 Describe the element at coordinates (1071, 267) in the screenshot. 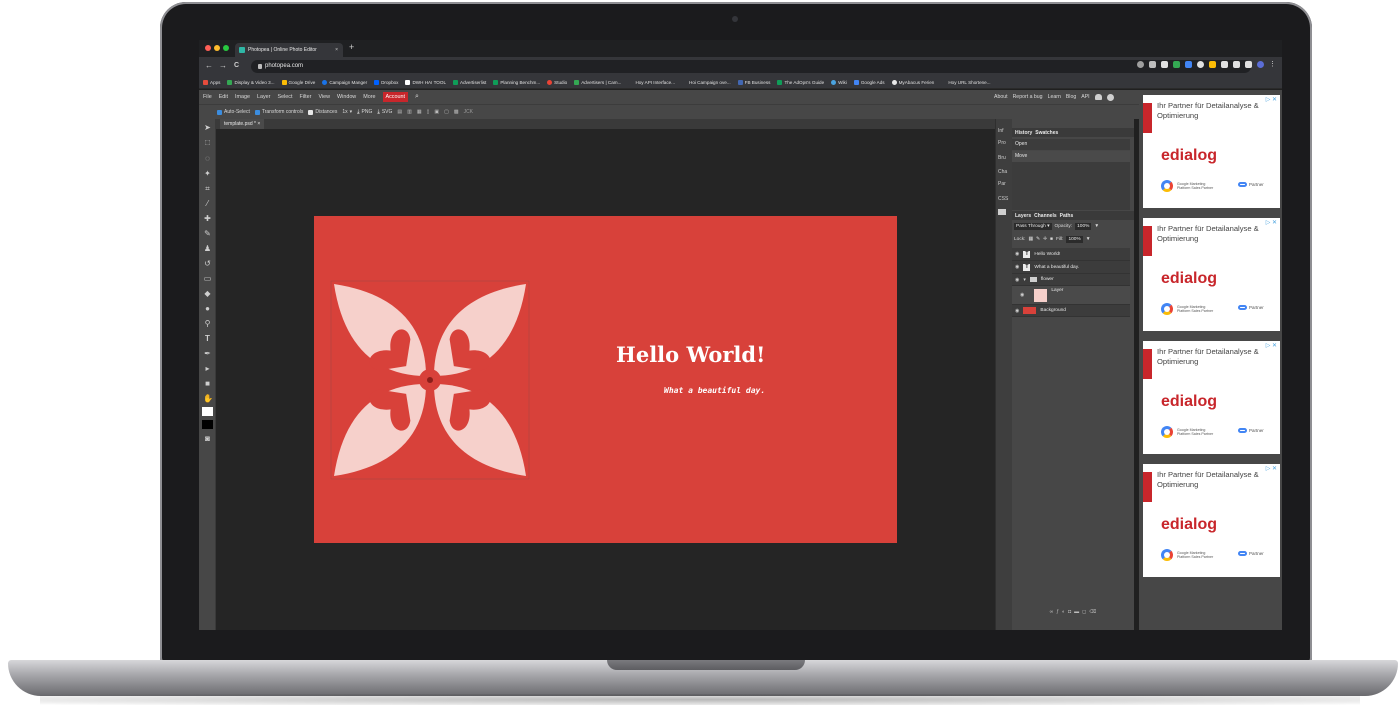

I see `layer-row: ◉ T What a beautiful day.` at that location.